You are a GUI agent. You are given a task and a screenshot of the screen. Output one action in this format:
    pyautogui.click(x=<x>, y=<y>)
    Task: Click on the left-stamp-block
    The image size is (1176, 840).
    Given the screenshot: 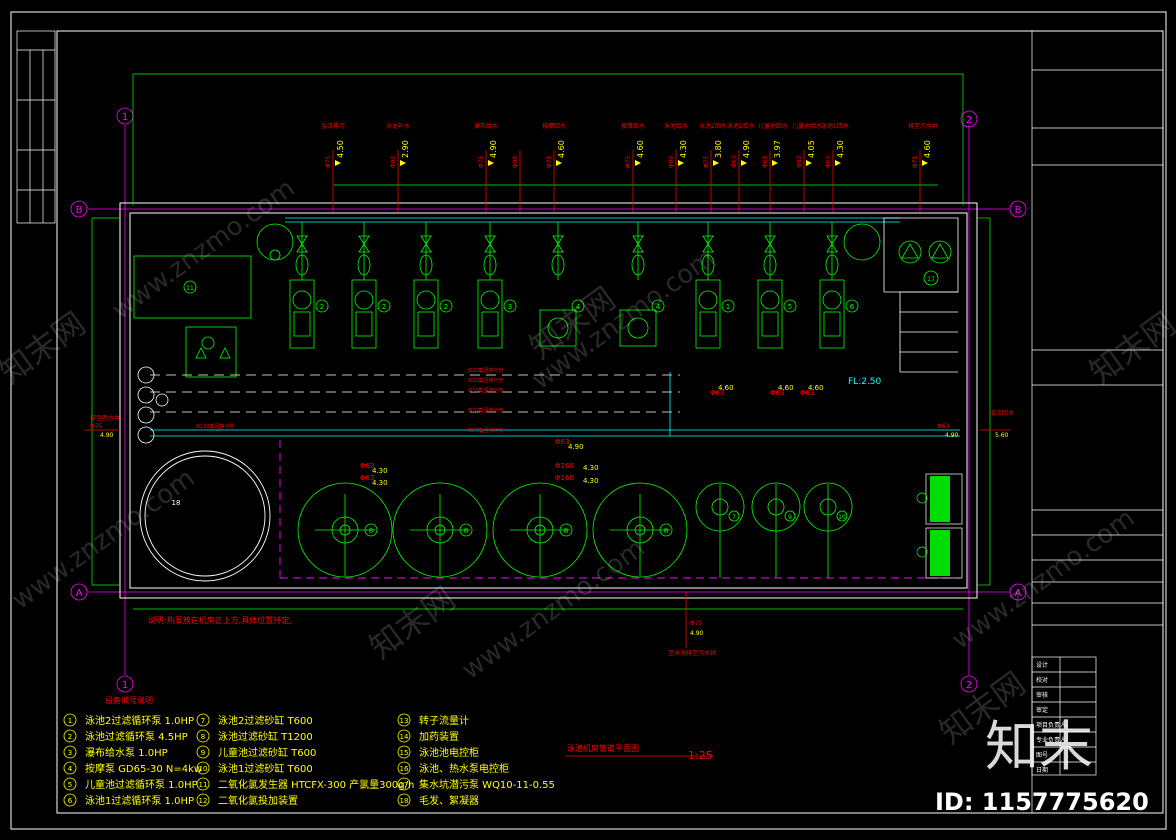 What is the action you would take?
    pyautogui.click(x=36, y=127)
    